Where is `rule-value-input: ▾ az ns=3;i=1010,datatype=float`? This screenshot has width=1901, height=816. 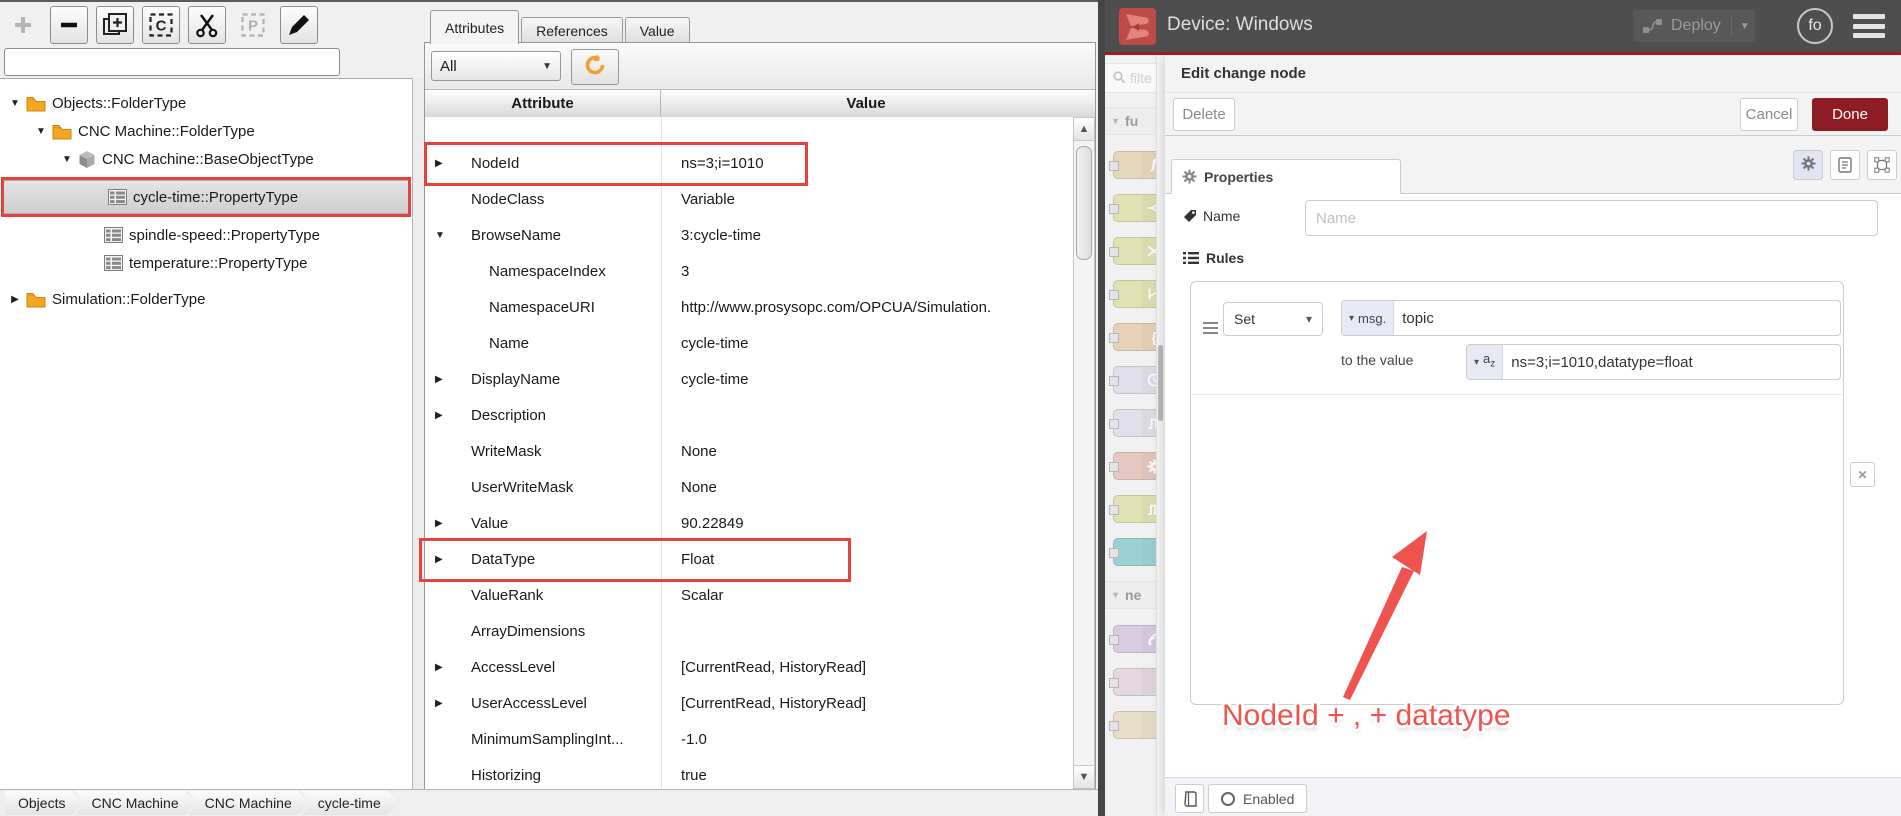 rule-value-input: ▾ az ns=3;i=1010,datatype=float is located at coordinates (1653, 362).